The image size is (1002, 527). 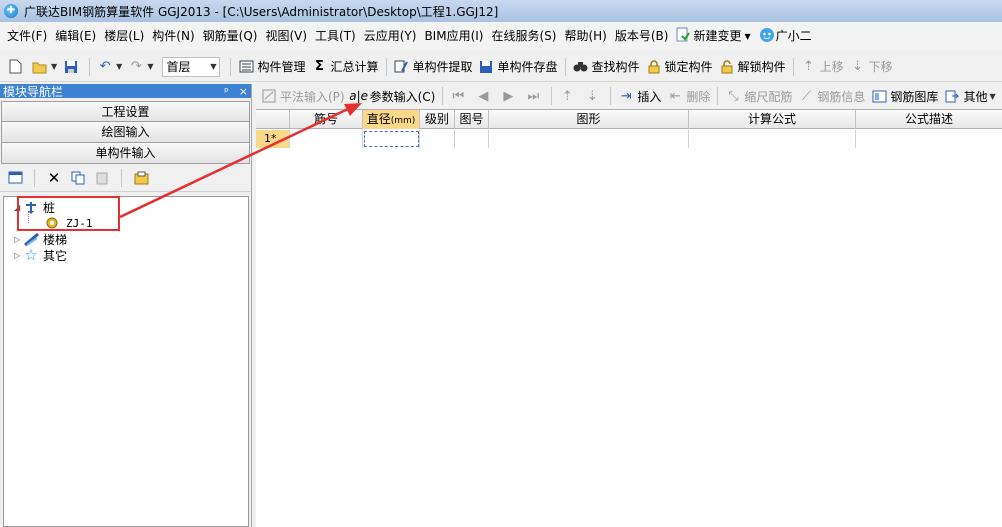 I want to click on rebar-library-button: 钢筋图库, so click(x=904, y=96).